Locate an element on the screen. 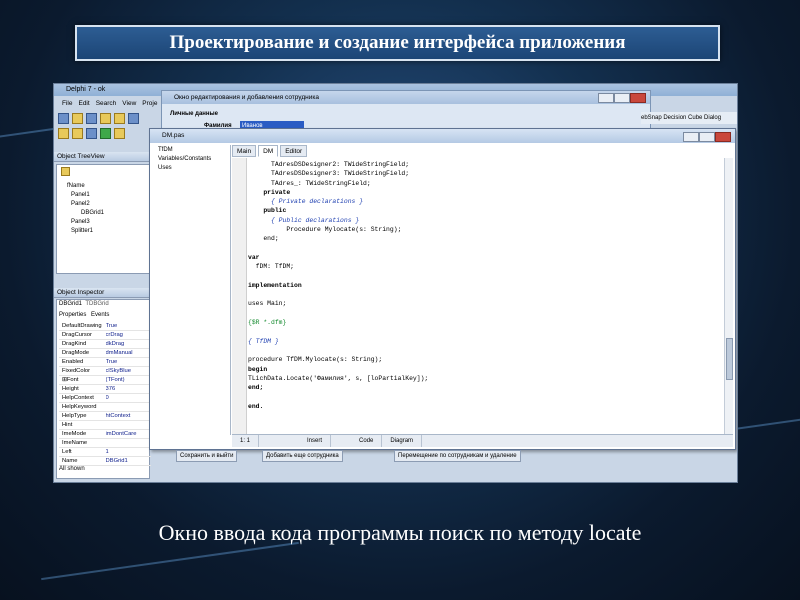  scroll-thumb is located at coordinates (729, 359).